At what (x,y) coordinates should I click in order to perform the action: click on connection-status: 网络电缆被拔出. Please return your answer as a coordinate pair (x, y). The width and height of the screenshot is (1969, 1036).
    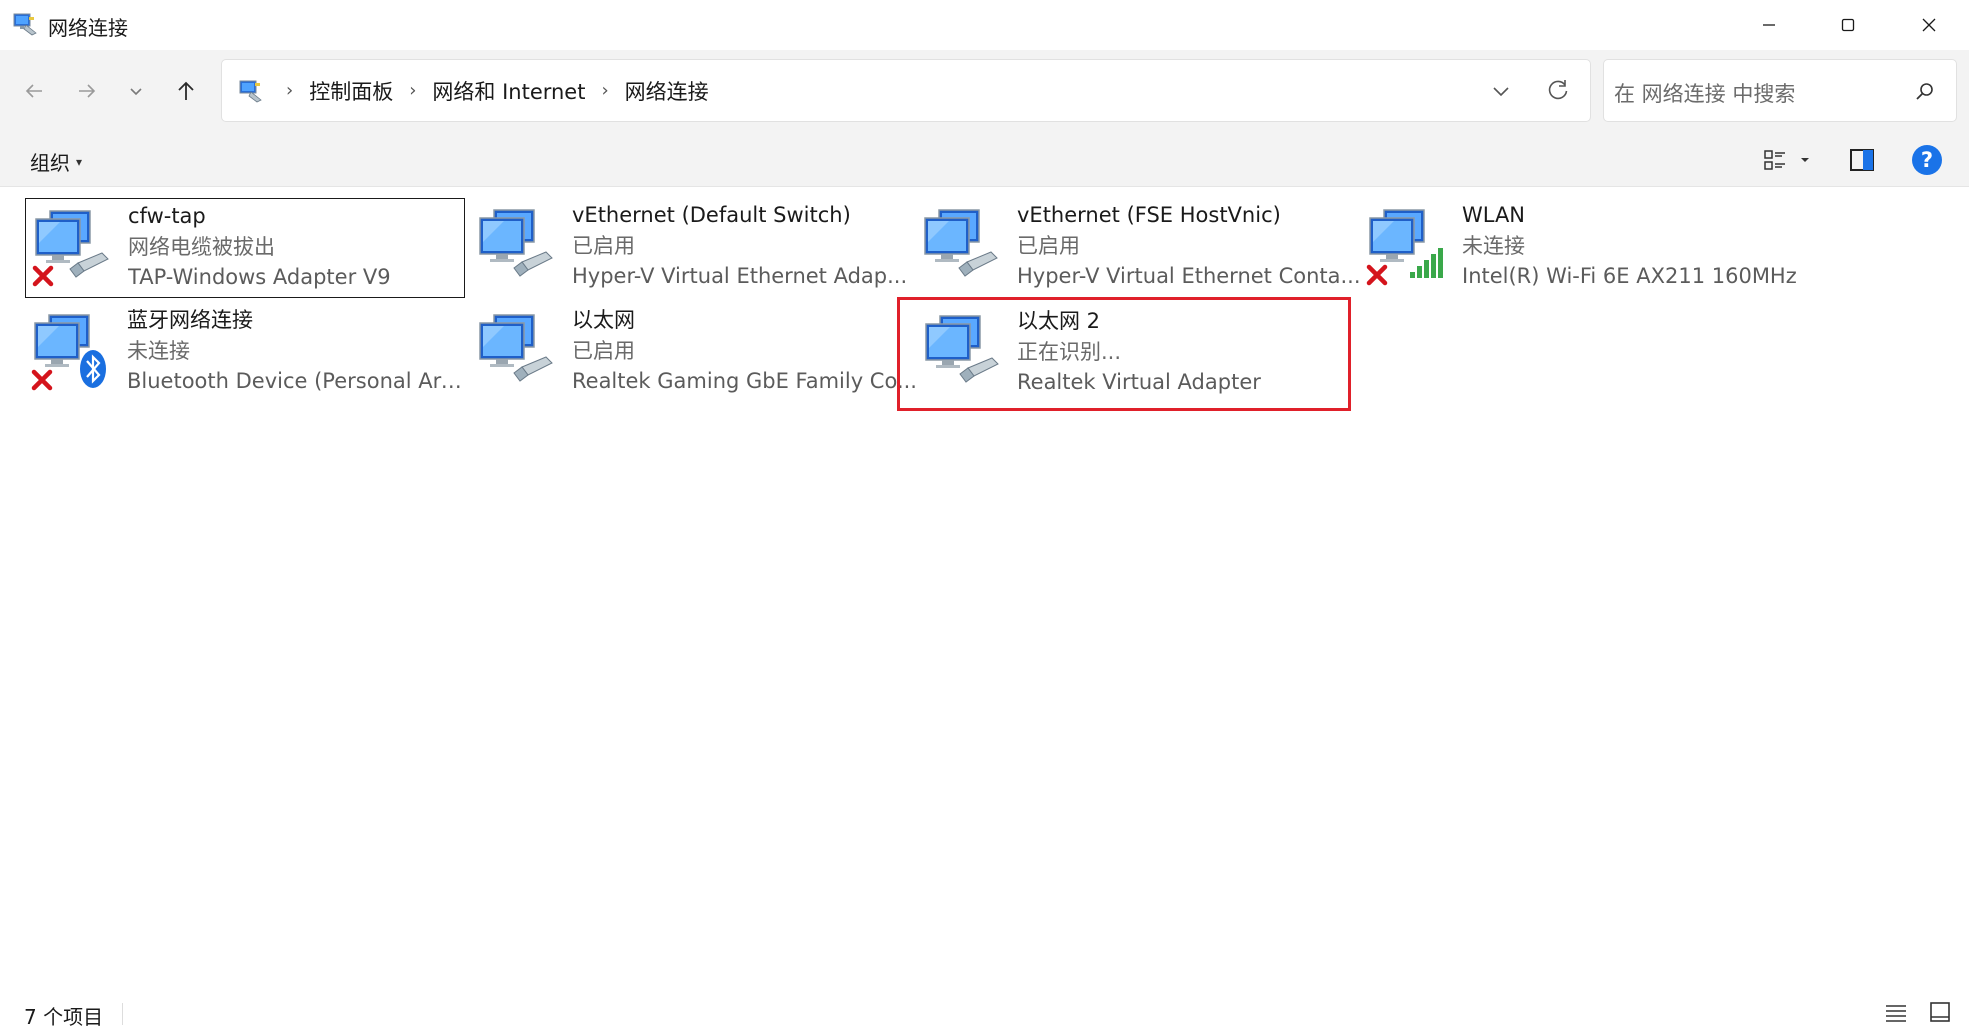
    Looking at the image, I should click on (201, 247).